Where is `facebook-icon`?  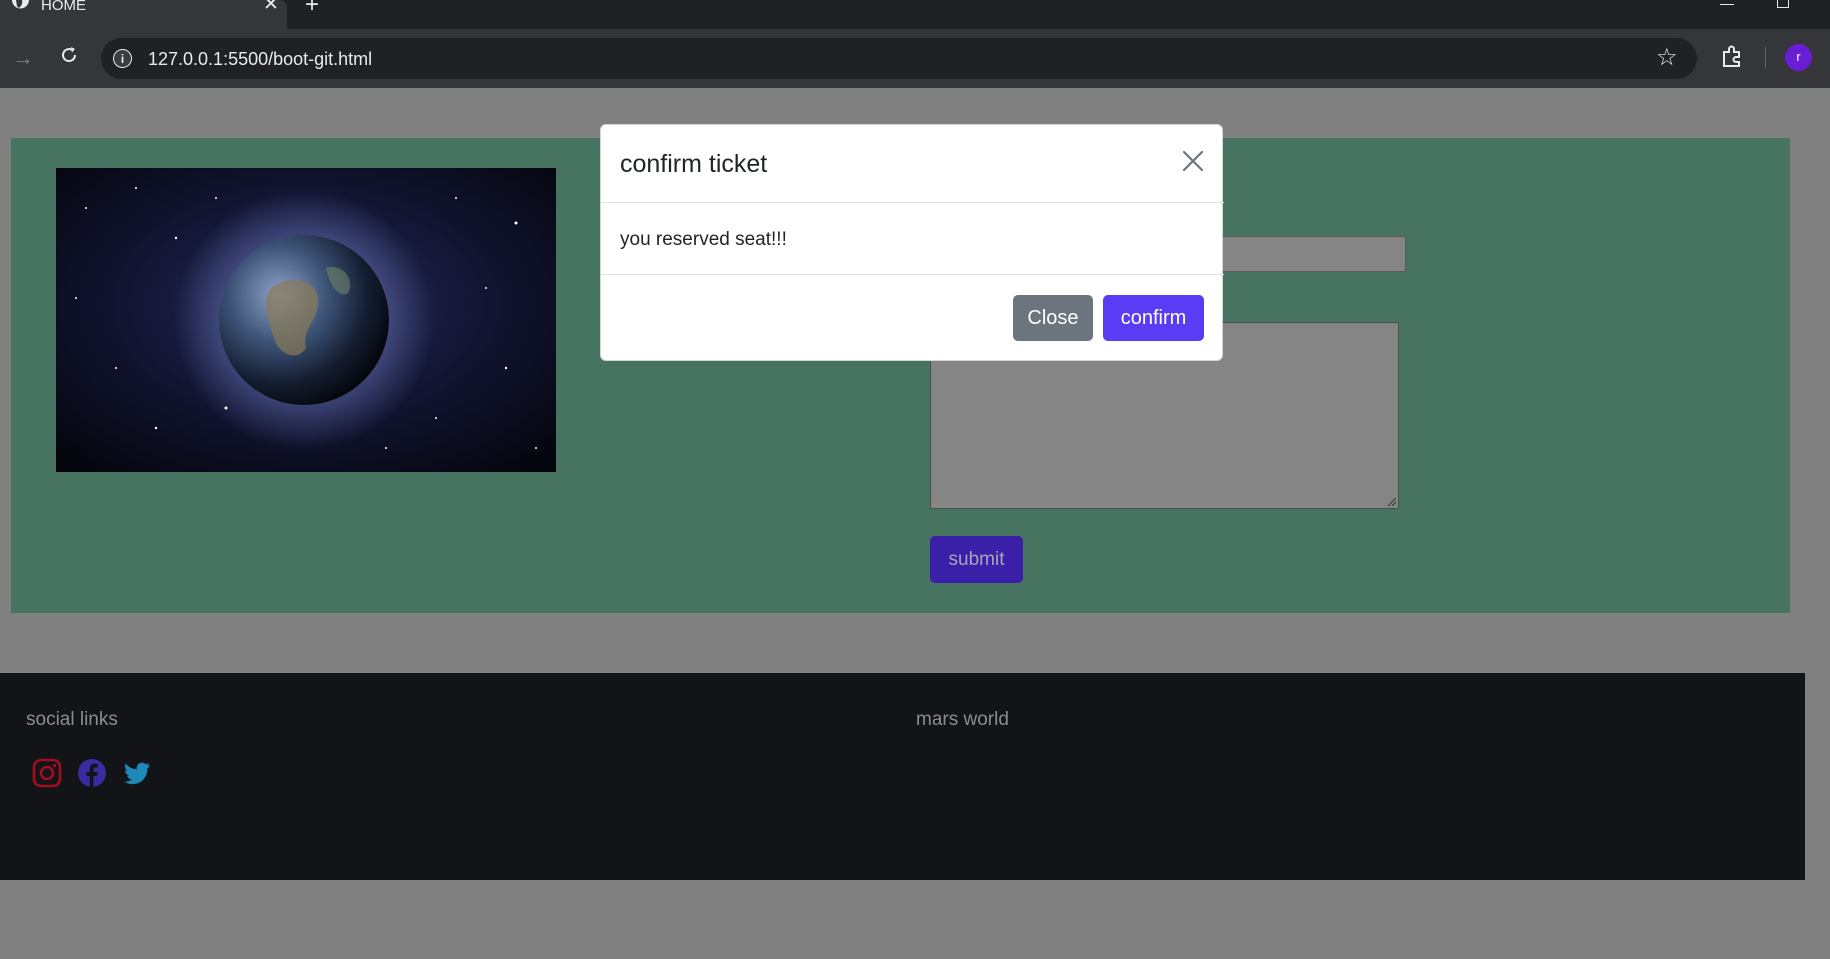
facebook-icon is located at coordinates (92, 773).